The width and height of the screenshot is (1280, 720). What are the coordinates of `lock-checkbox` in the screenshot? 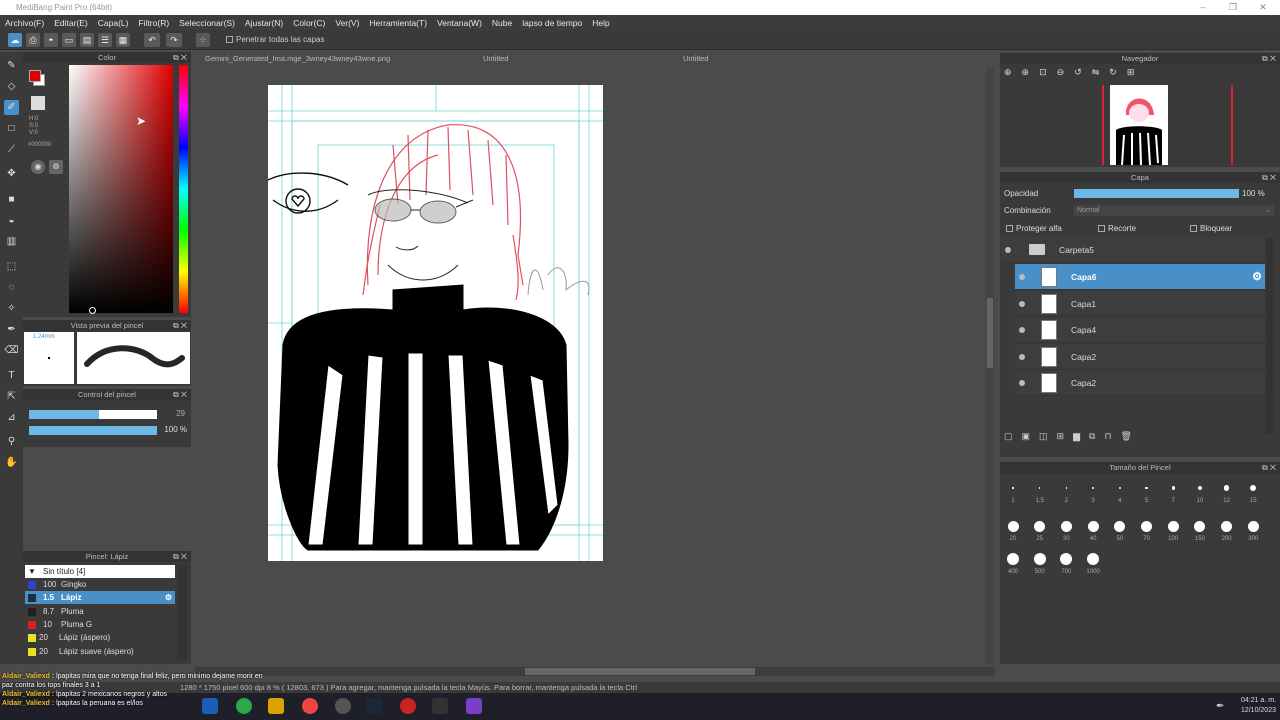 It's located at (1193, 229).